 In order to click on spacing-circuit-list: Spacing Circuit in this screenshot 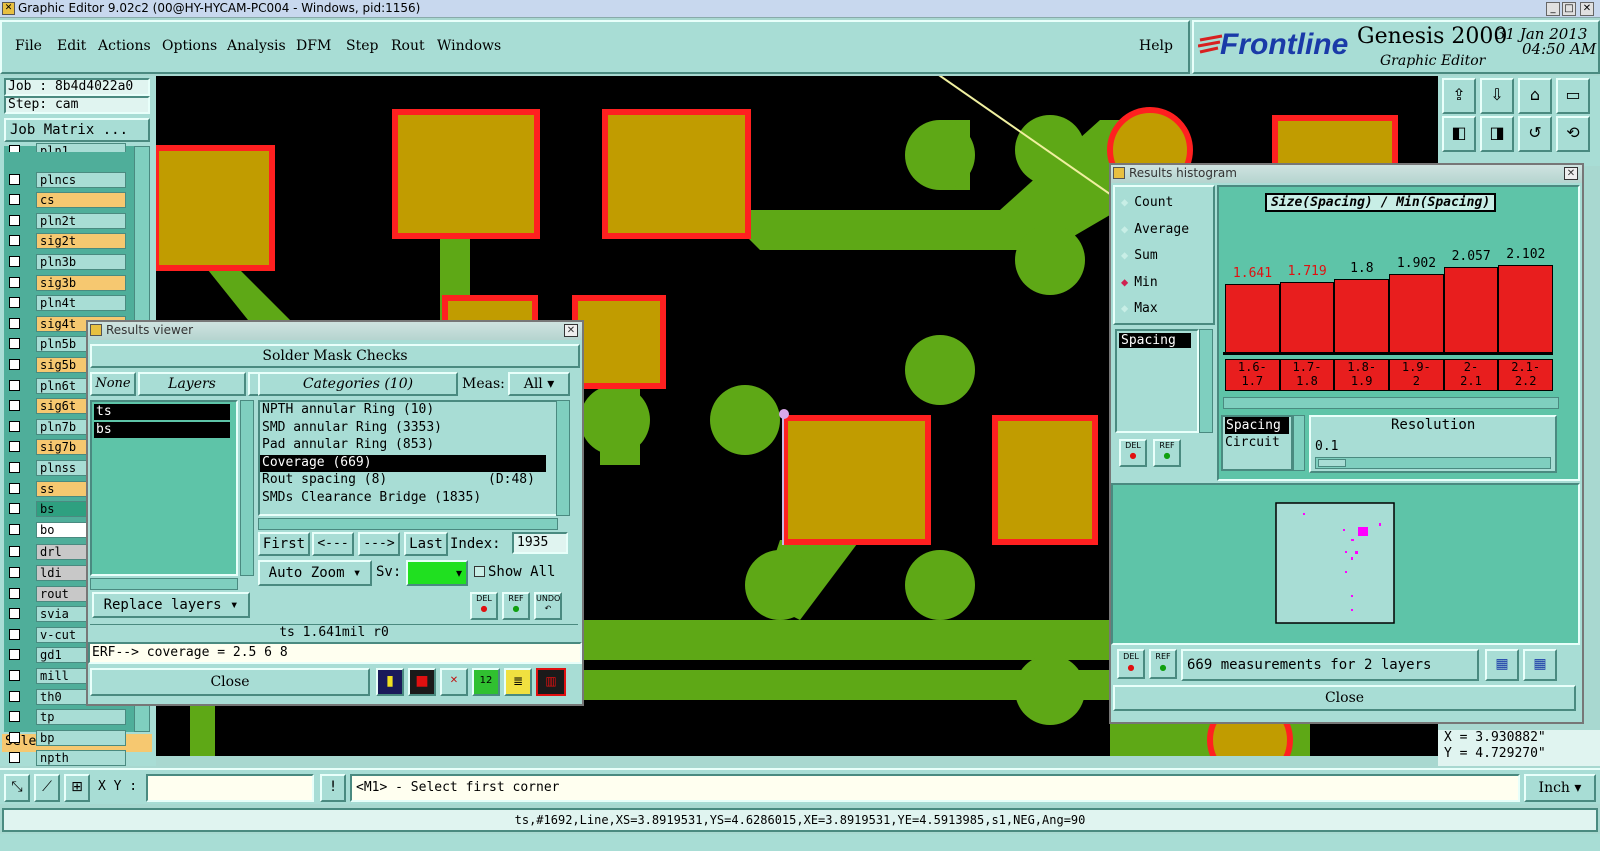, I will do `click(1257, 443)`.